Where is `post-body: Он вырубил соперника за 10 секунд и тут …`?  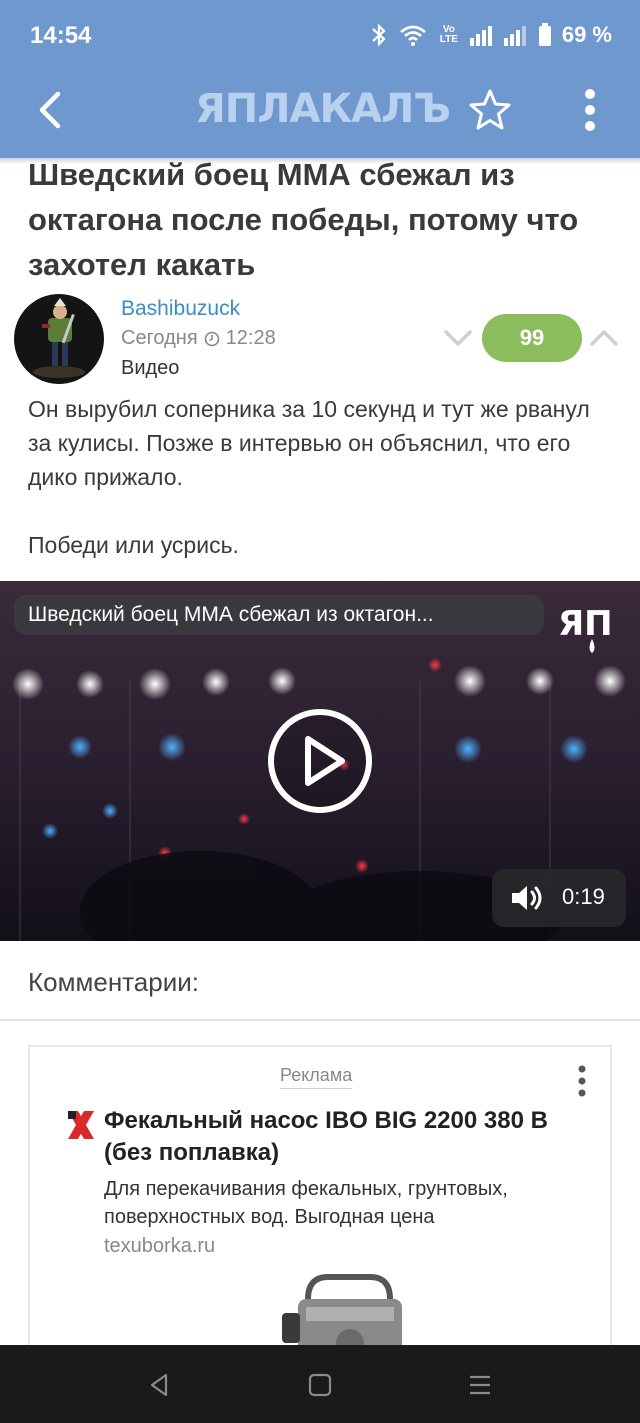
post-body: Он вырубил соперника за 10 секунд и тут … is located at coordinates (323, 477).